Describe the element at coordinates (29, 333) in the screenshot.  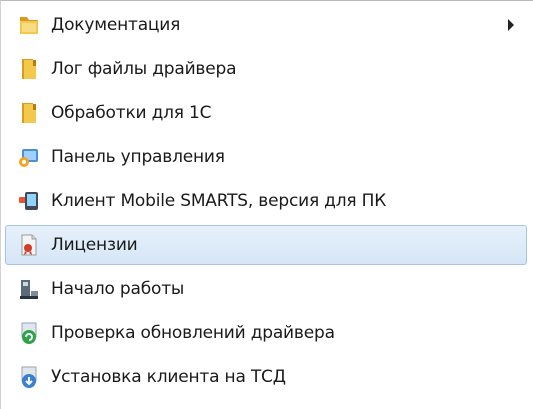
I see `update-check-icon` at that location.